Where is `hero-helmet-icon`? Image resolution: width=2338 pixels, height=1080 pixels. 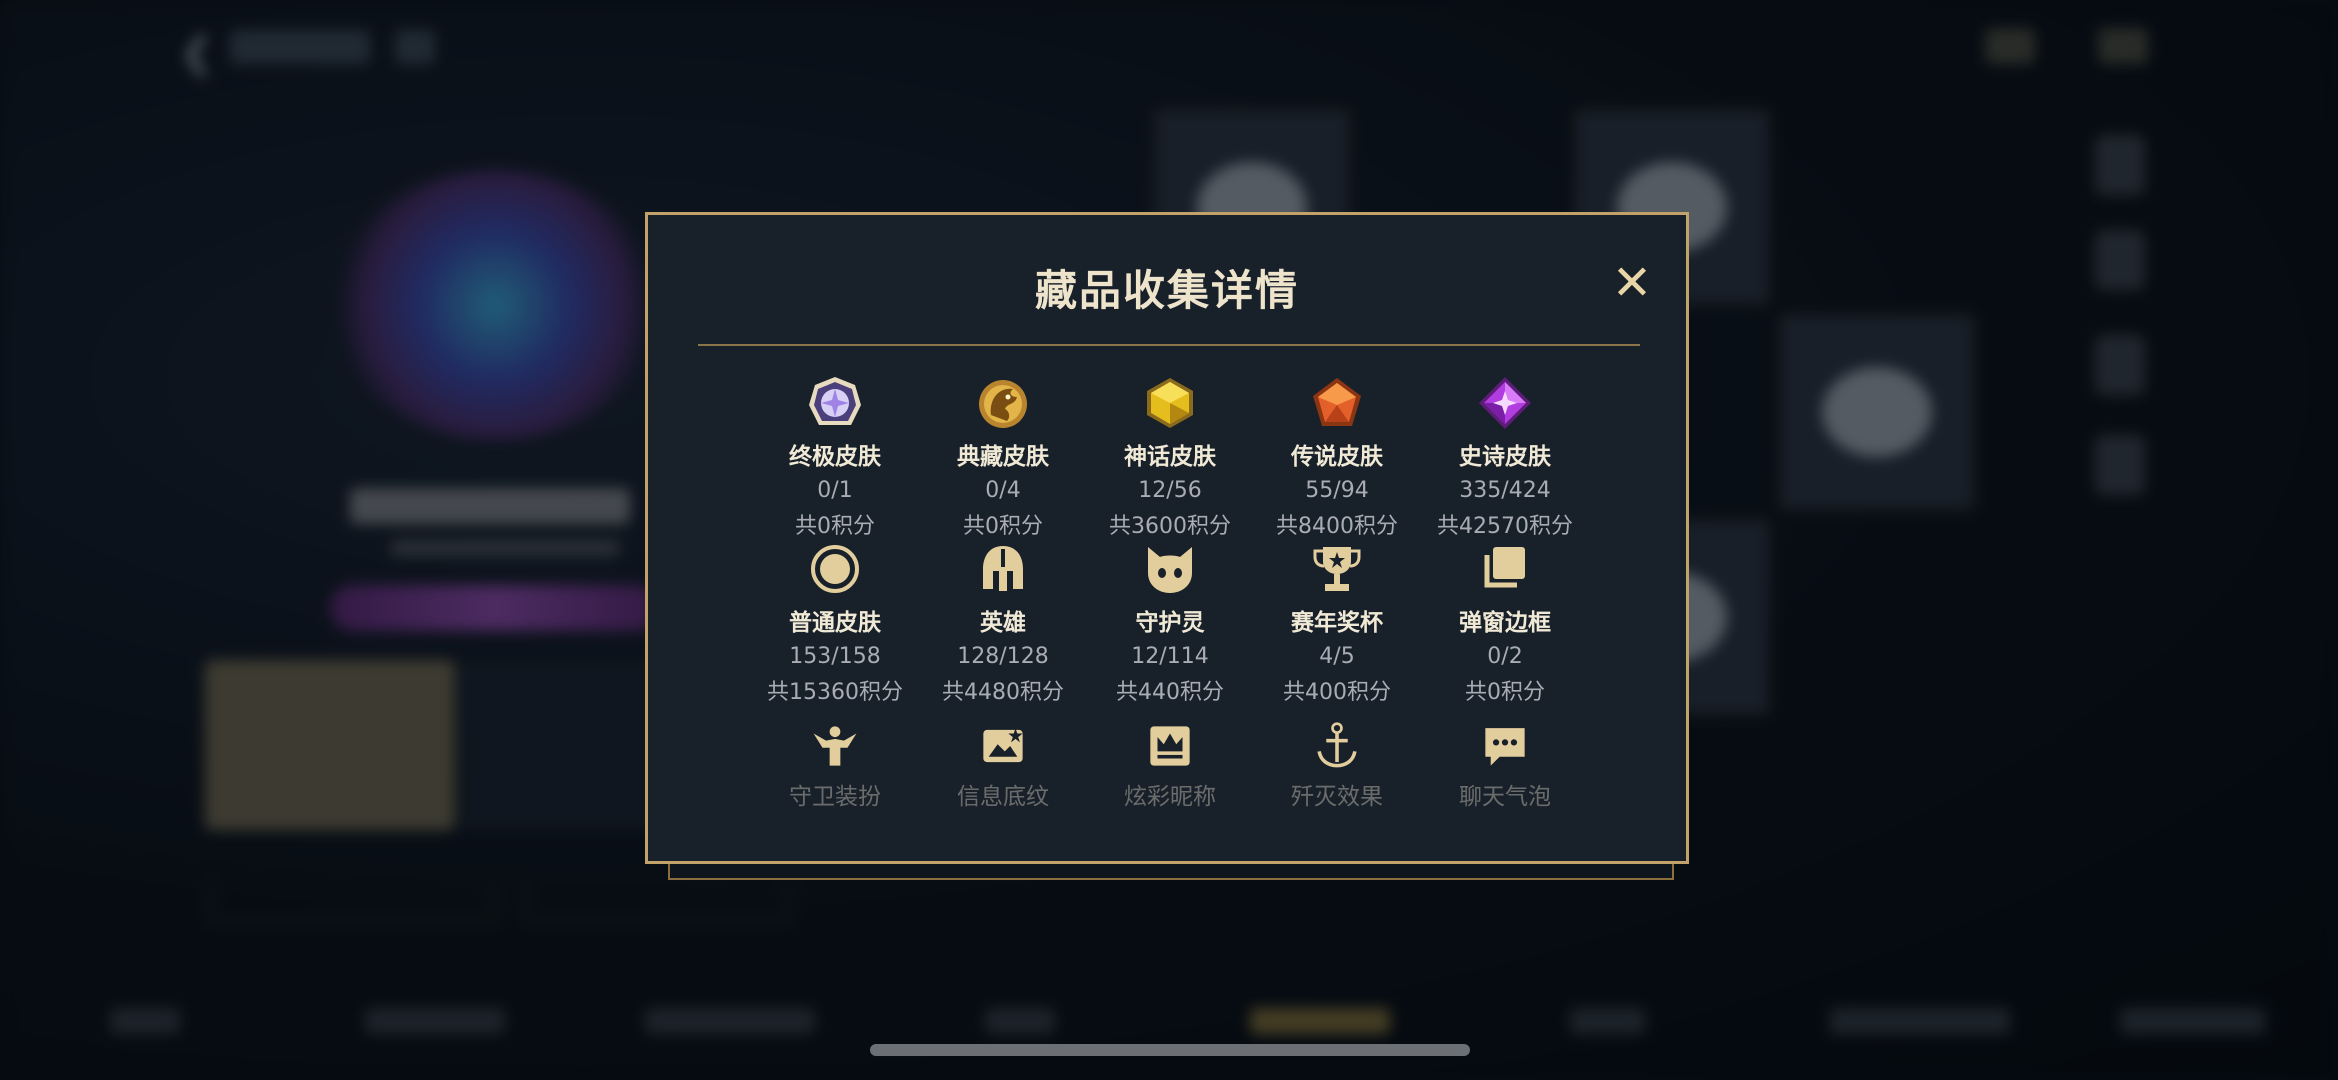 hero-helmet-icon is located at coordinates (1003, 568).